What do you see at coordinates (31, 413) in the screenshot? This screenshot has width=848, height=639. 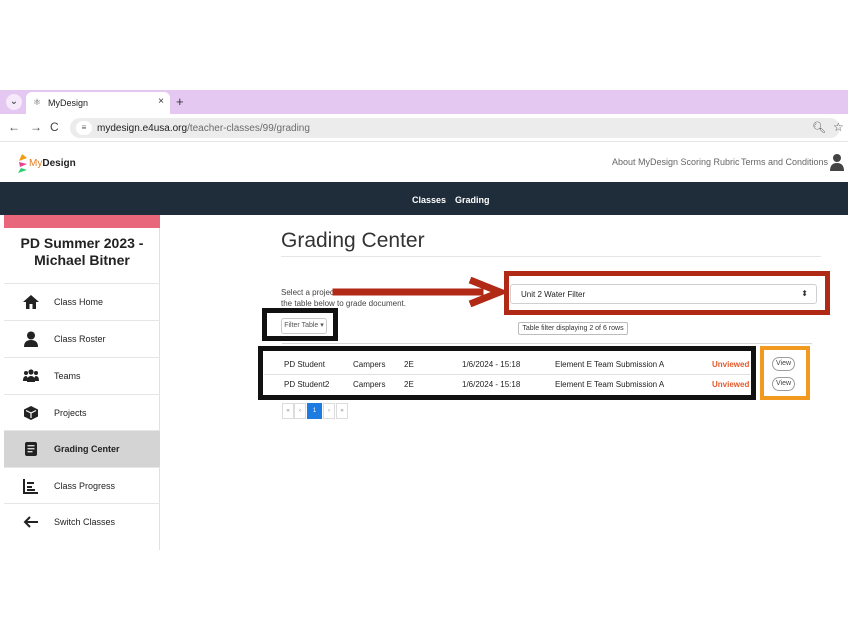 I see `box-icon` at bounding box center [31, 413].